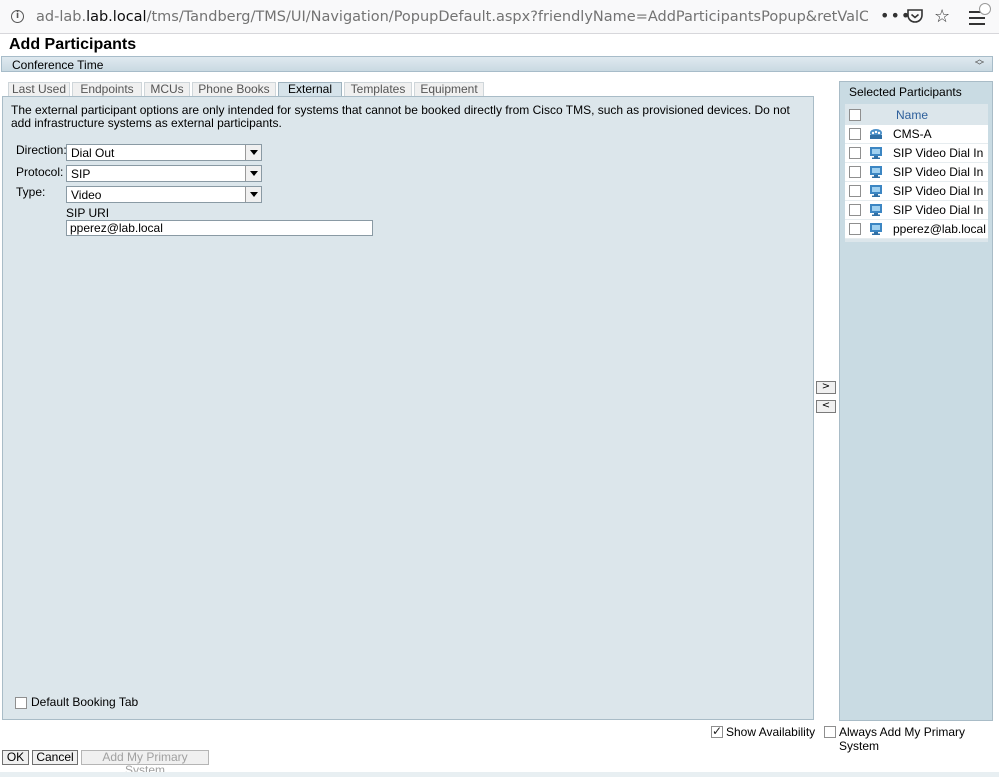 Image resolution: width=999 pixels, height=777 pixels. Describe the element at coordinates (310, 89) in the screenshot. I see `tab-external: External` at that location.